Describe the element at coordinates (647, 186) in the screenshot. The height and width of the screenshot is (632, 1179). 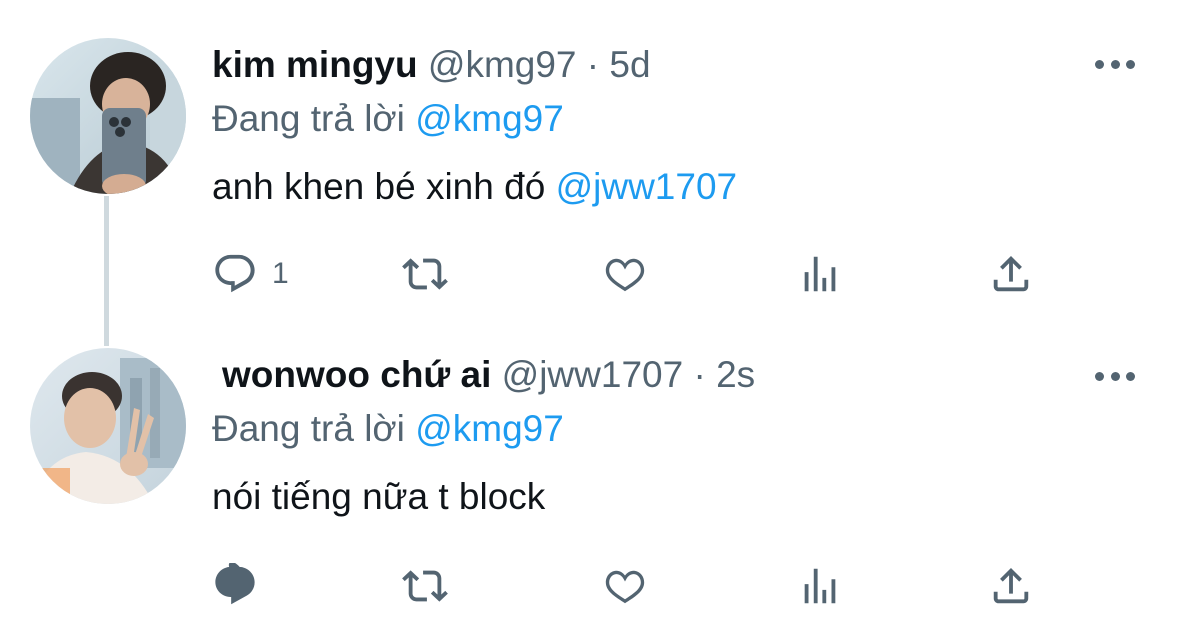
I see `tweet-mention: @jww1707` at that location.